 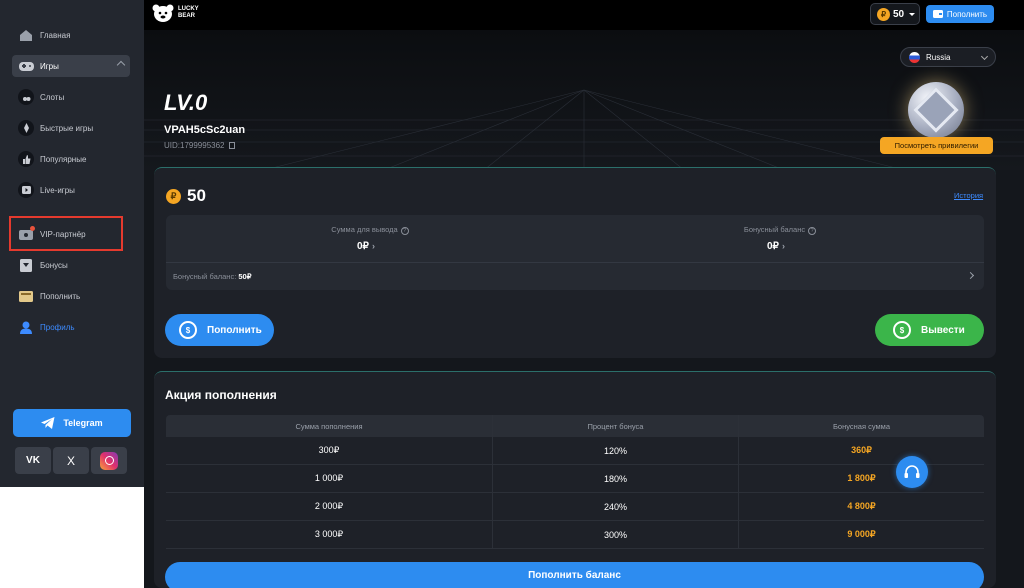 What do you see at coordinates (26, 128) in the screenshot?
I see `rocket-icon` at bounding box center [26, 128].